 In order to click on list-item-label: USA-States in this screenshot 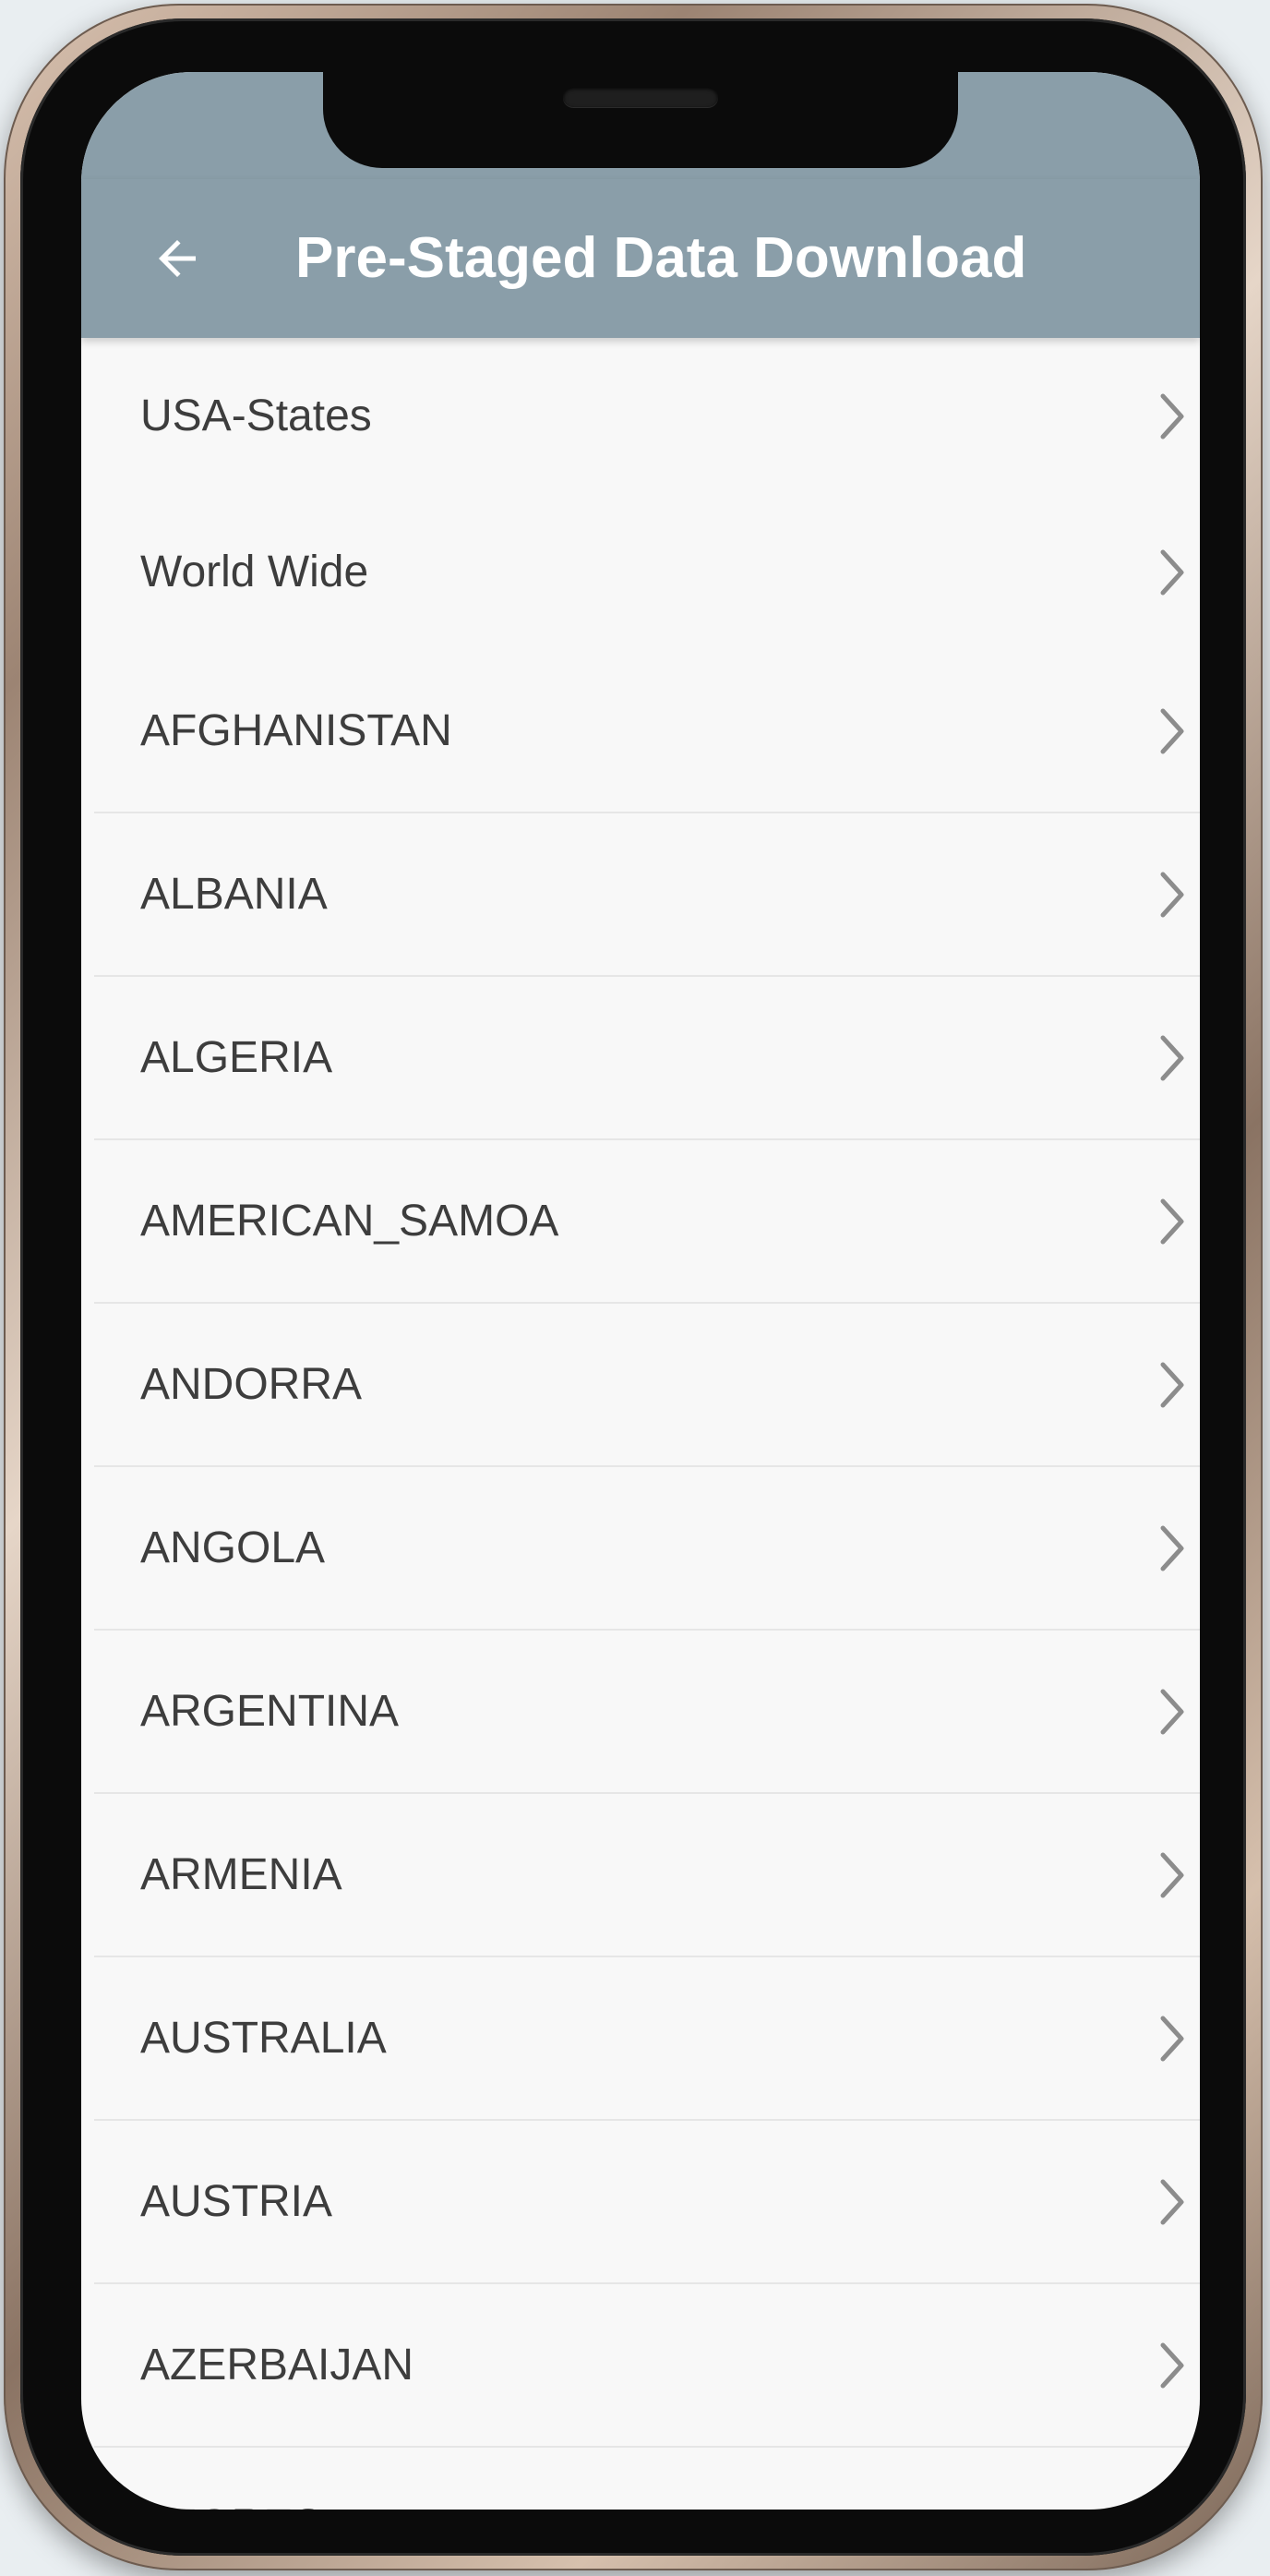, I will do `click(256, 415)`.